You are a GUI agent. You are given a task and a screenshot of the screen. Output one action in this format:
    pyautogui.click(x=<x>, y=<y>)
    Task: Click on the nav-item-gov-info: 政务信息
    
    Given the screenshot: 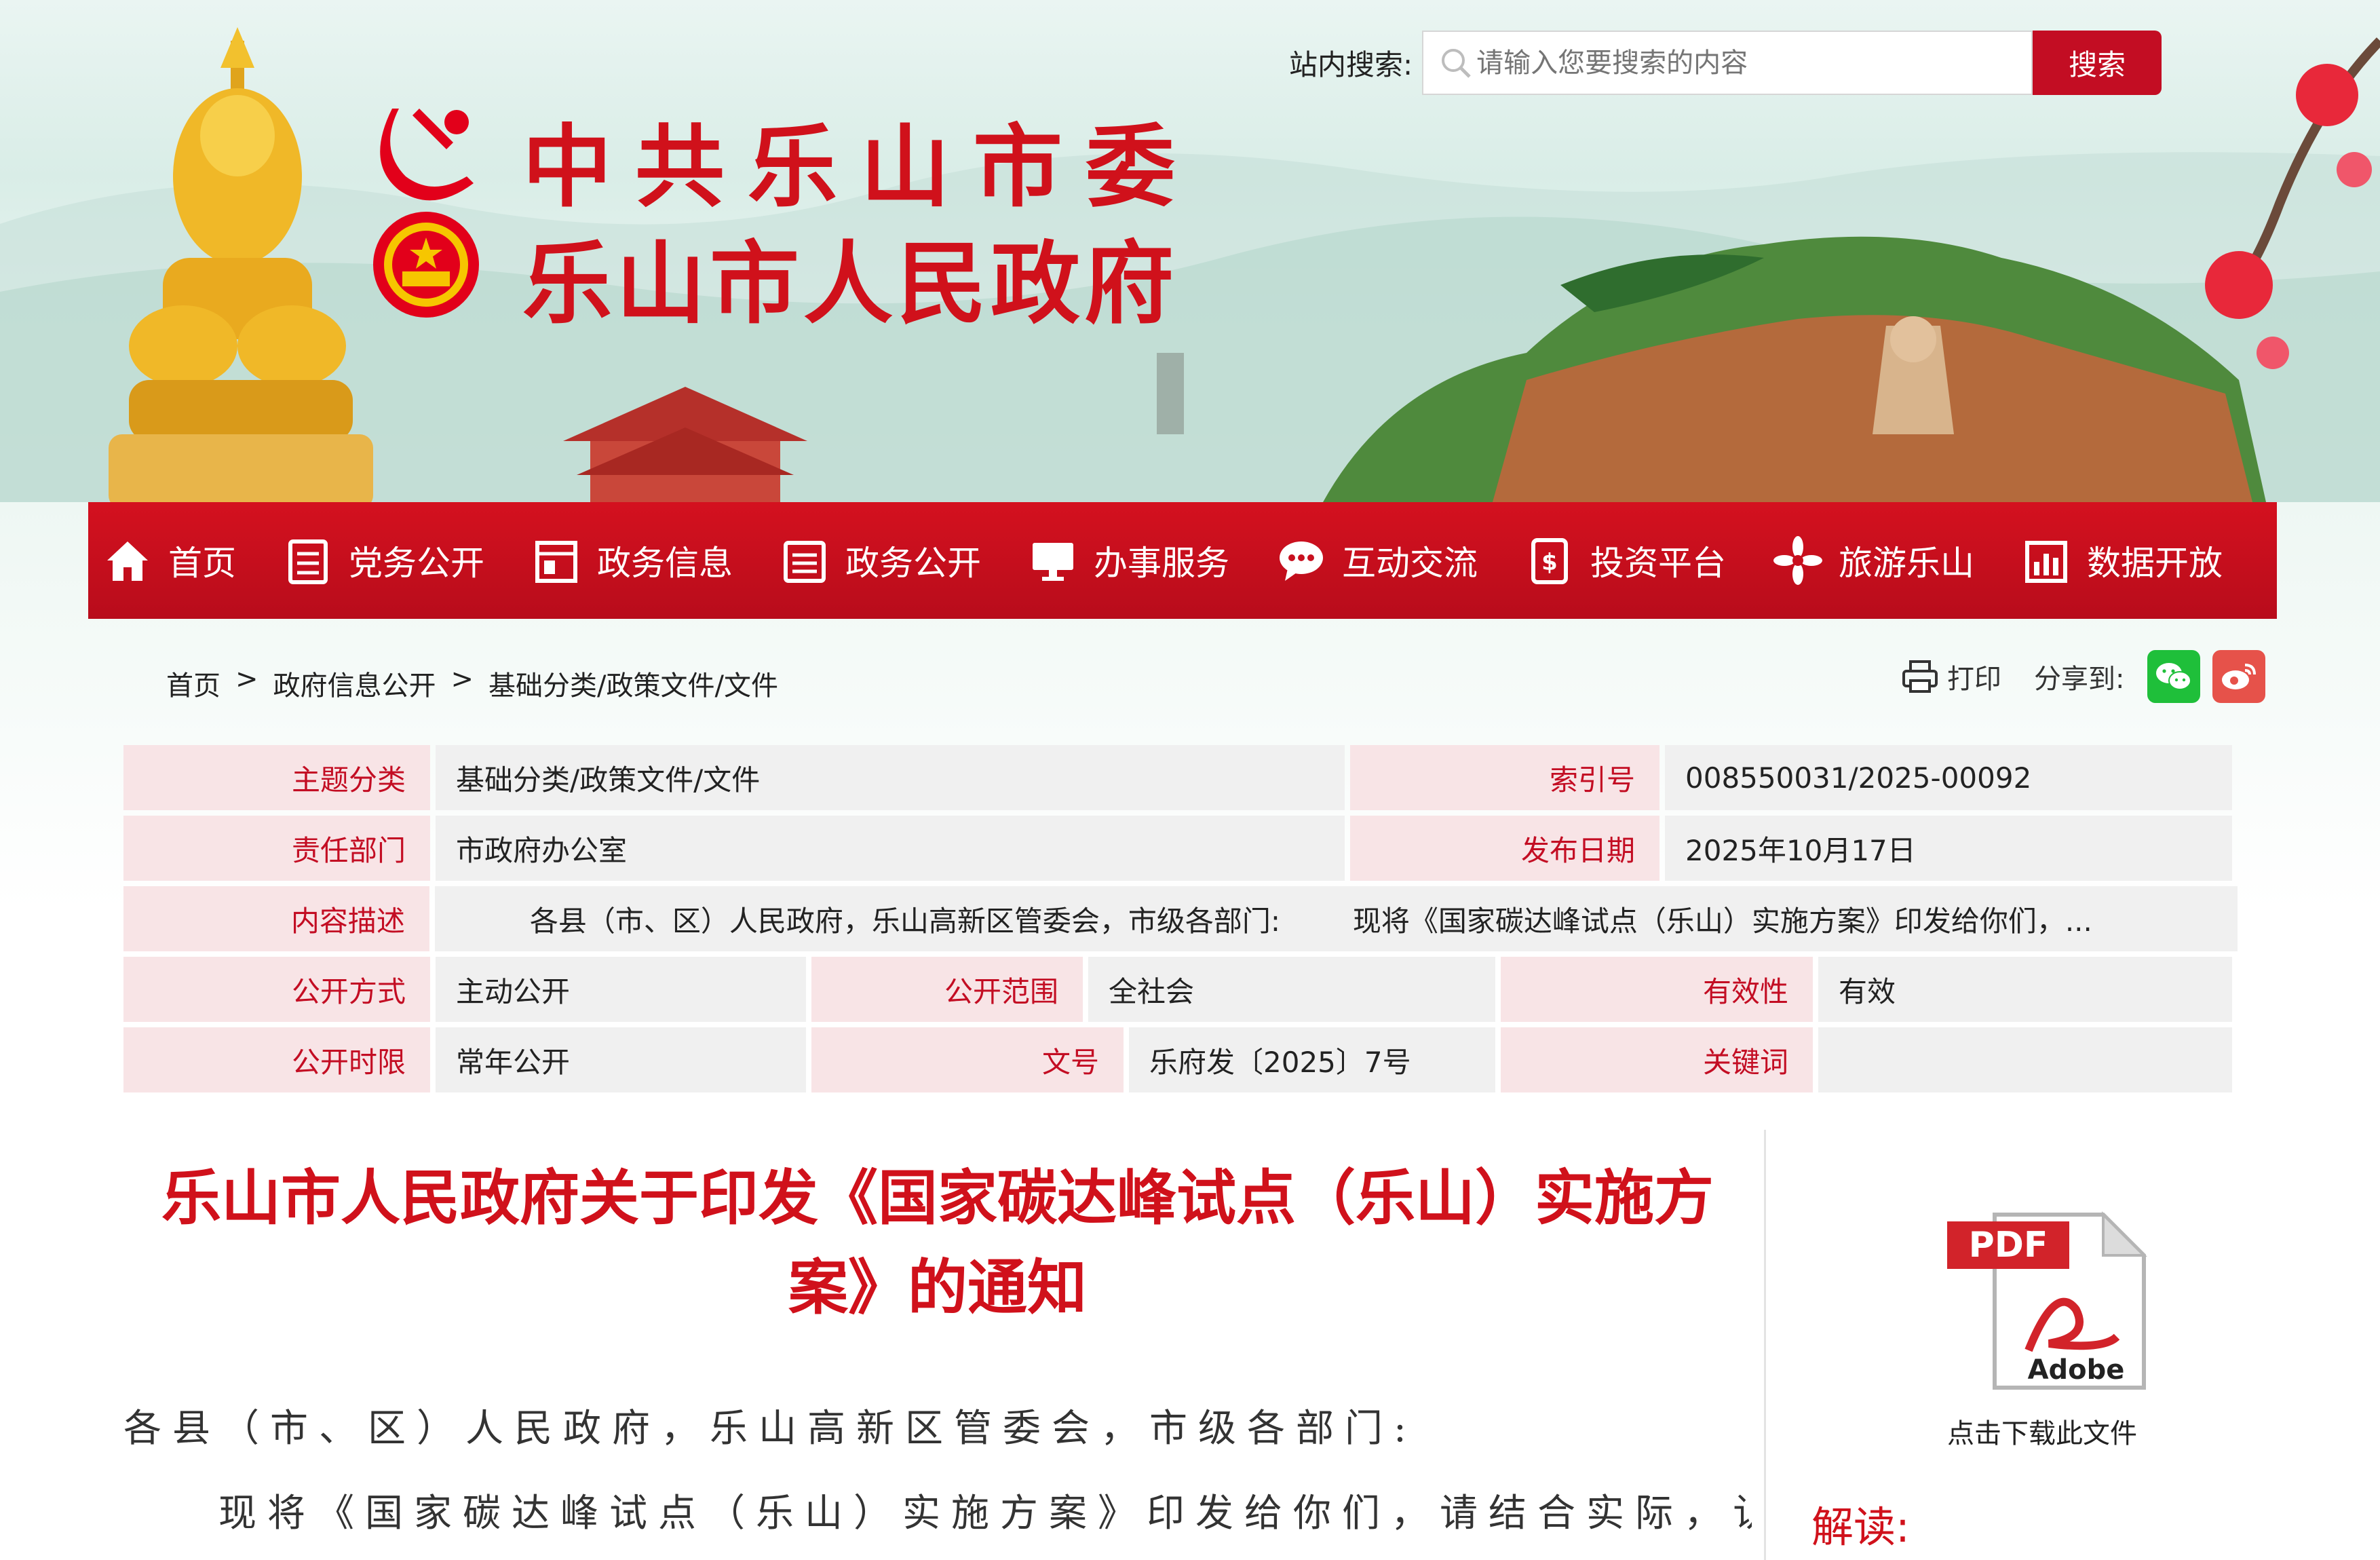 What is the action you would take?
    pyautogui.click(x=632, y=560)
    